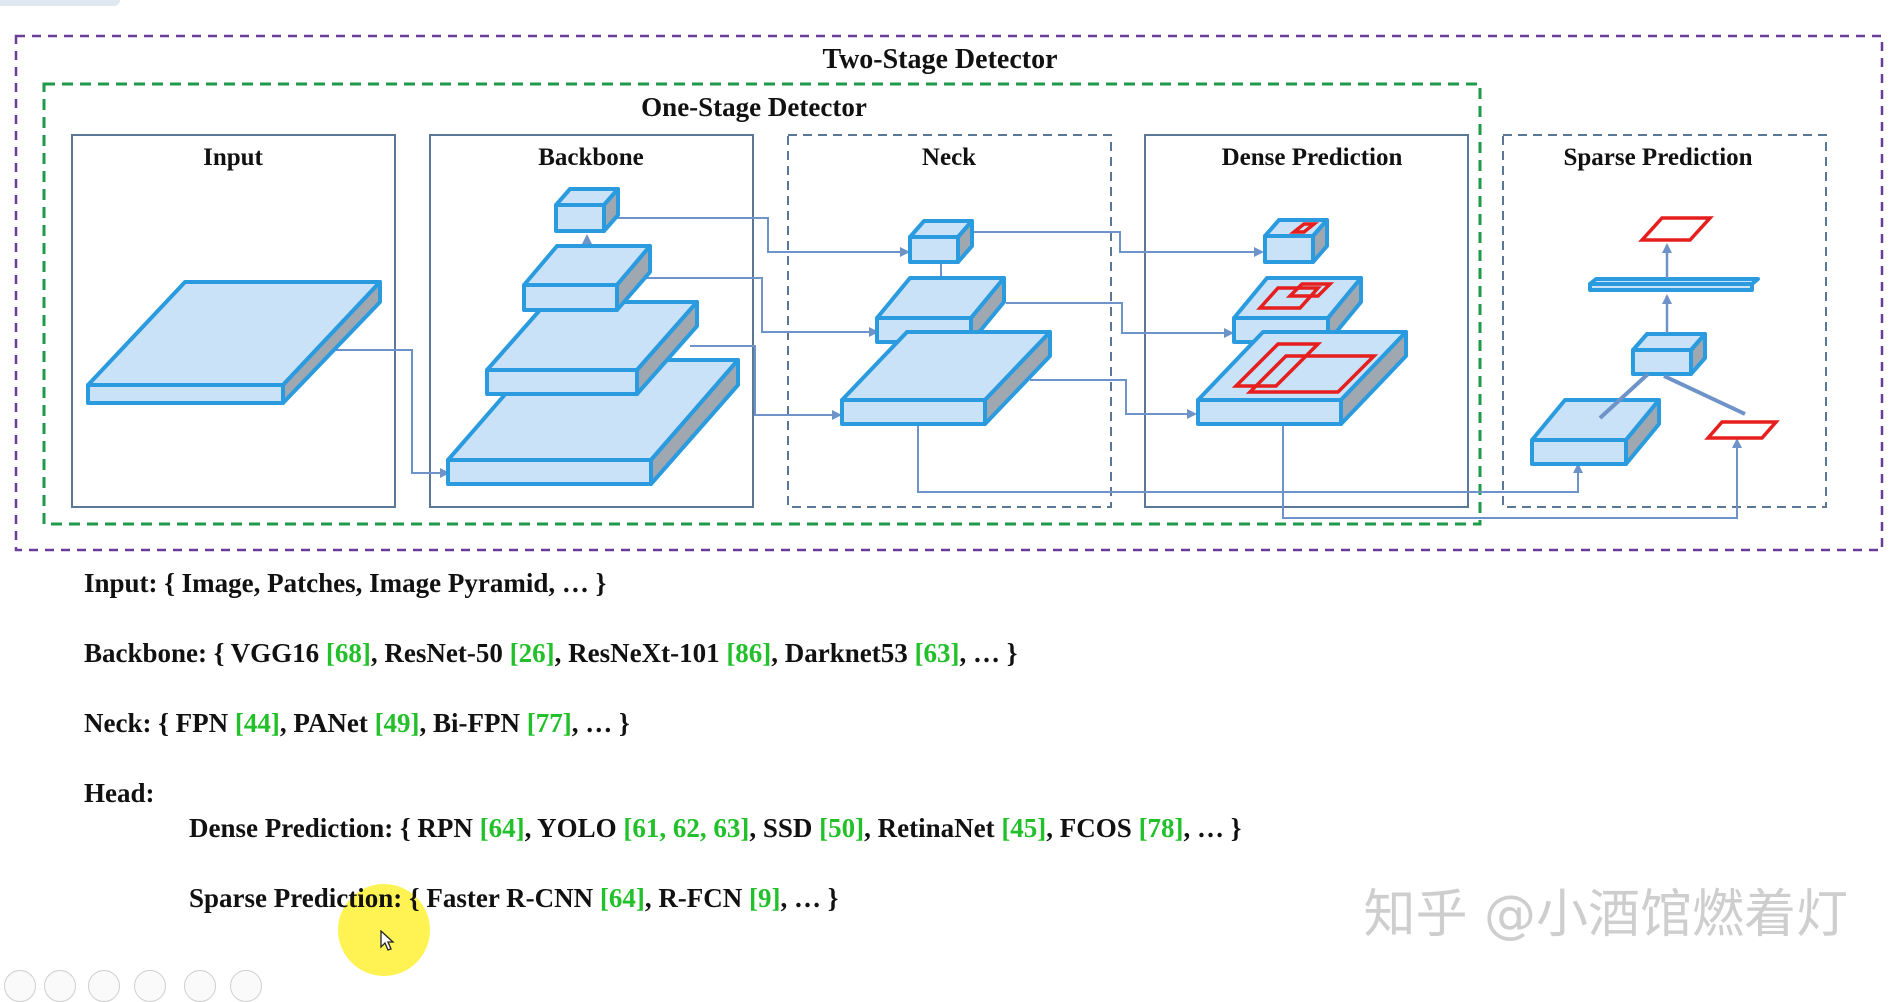  I want to click on dense-line-text: , … }, so click(1212, 828).